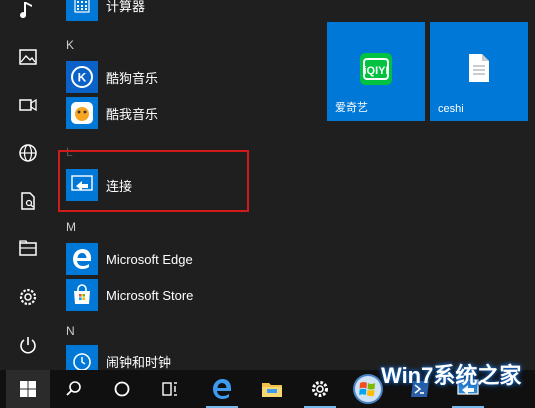  Describe the element at coordinates (71, 227) in the screenshot. I see `group-letter-m: M` at that location.